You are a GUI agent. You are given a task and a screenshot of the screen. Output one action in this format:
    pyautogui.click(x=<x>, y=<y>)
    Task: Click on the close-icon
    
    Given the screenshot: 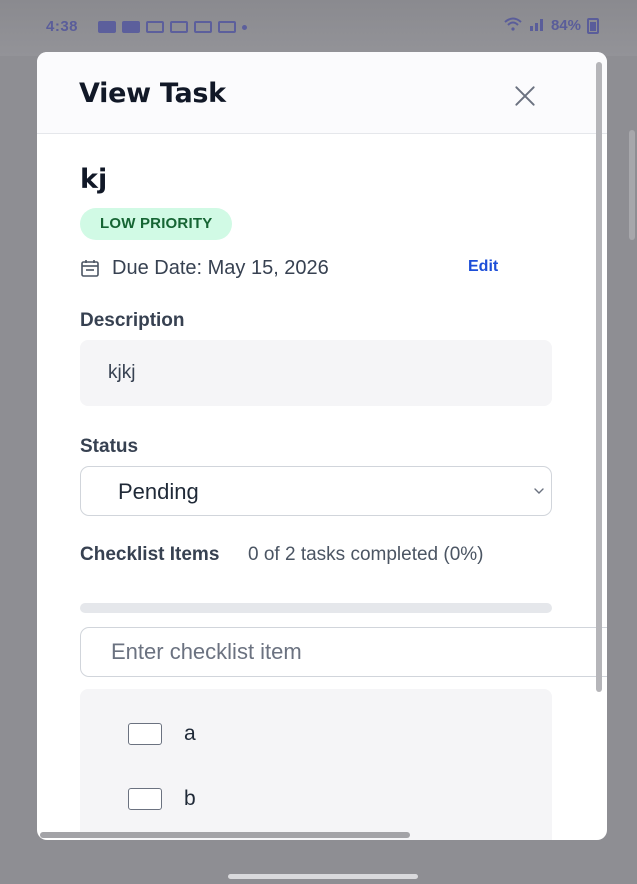 What is the action you would take?
    pyautogui.click(x=525, y=96)
    